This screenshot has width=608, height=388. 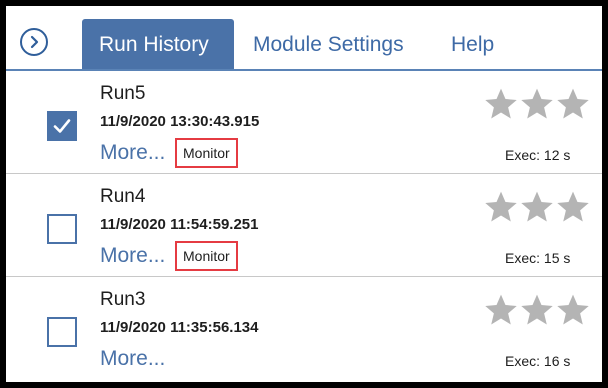 I want to click on tab-module-settings: Module Settings, so click(x=328, y=45).